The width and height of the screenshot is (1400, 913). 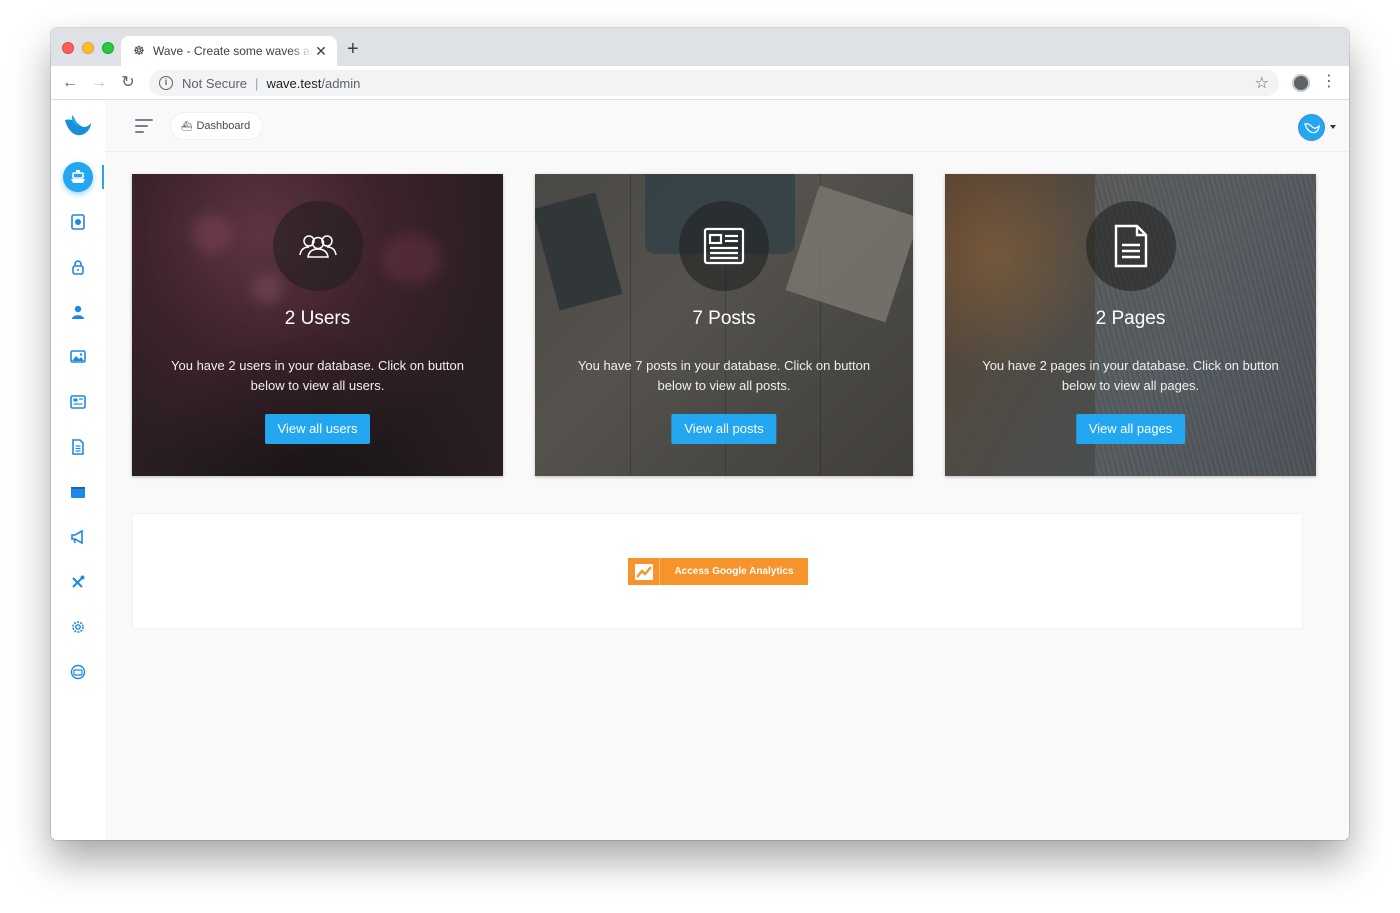 I want to click on sidebar-item-categories, so click(x=78, y=492).